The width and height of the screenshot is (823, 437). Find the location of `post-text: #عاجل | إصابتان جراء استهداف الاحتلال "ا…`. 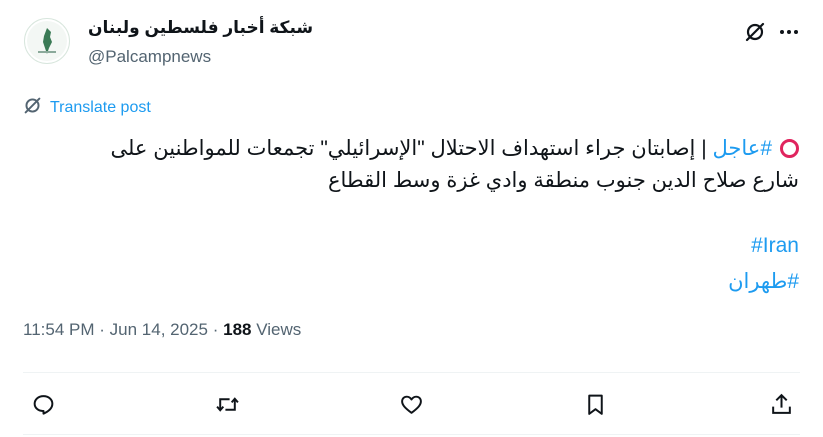

post-text: #عاجل | إصابتان جراء استهداف الاحتلال "ا… is located at coordinates (409, 165).